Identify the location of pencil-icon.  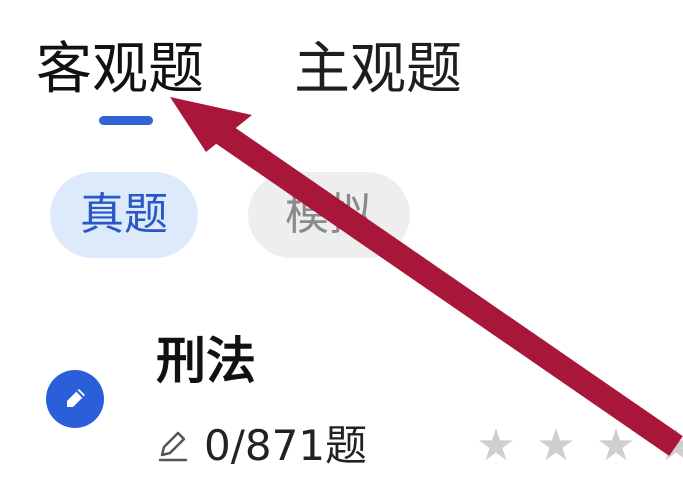
(173, 446).